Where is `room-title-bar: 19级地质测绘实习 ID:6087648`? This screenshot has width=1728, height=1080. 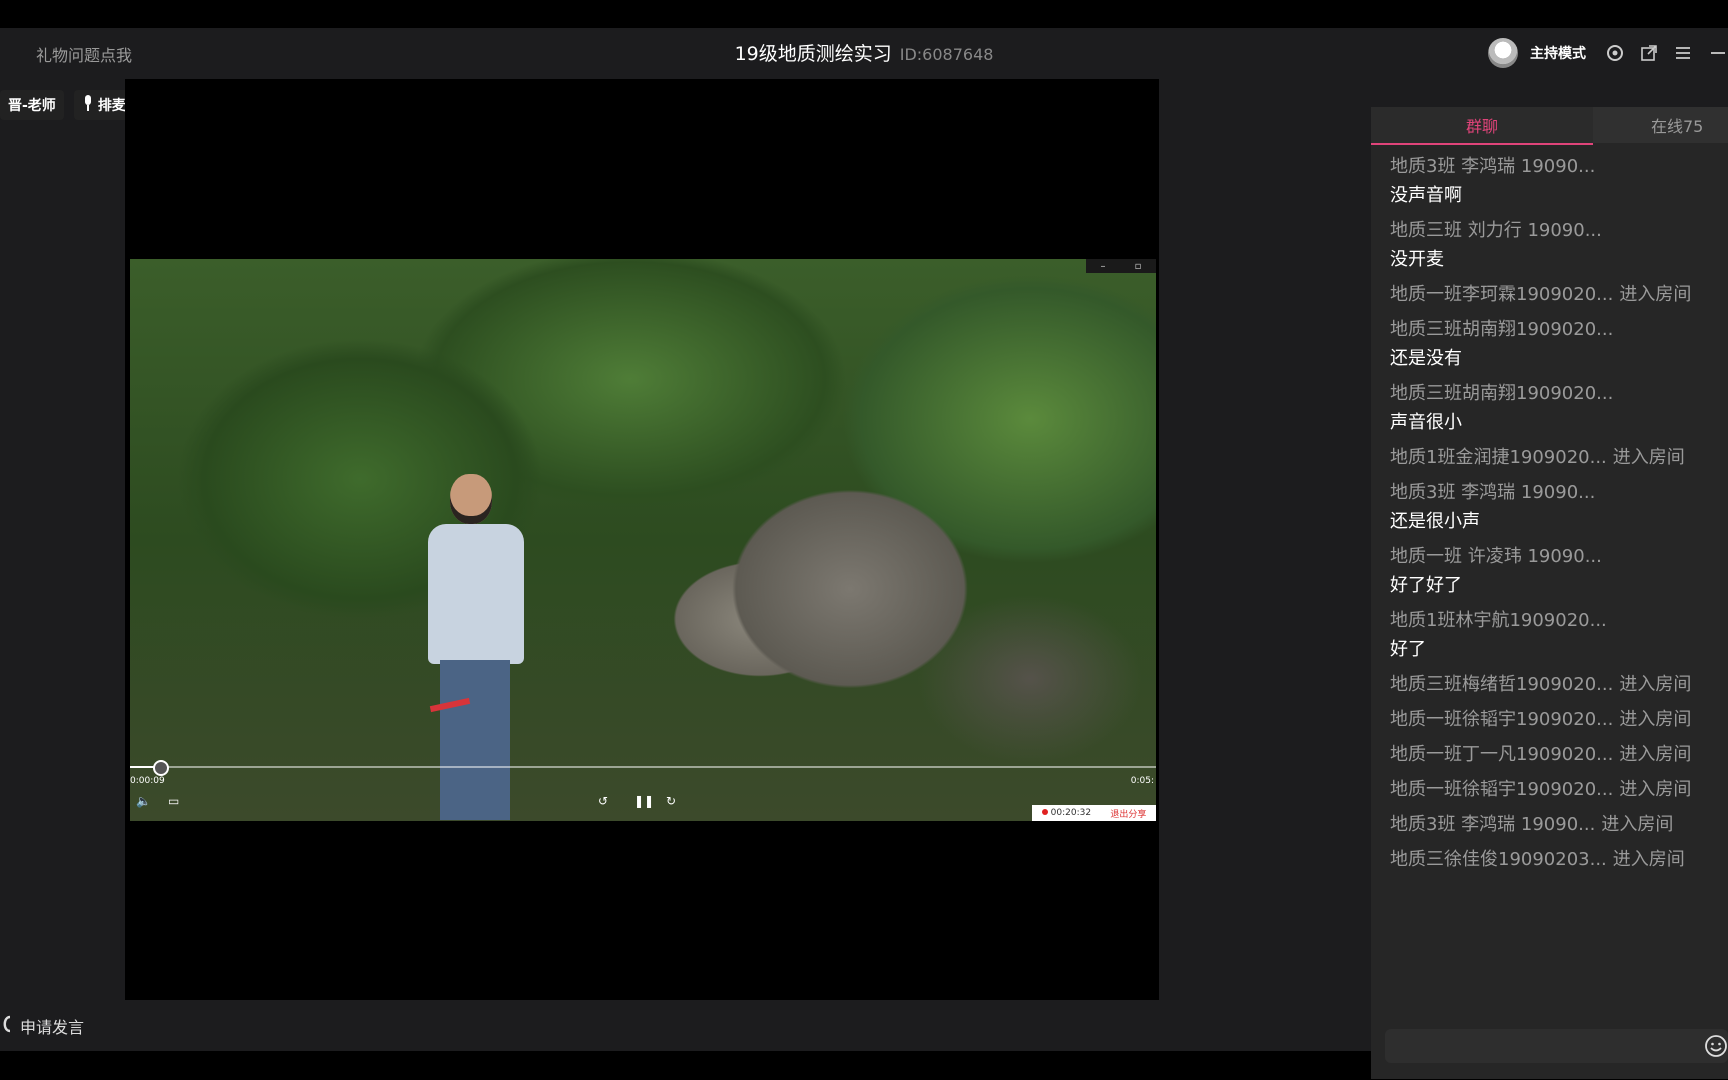 room-title-bar: 19级地质测绘实习 ID:6087648 is located at coordinates (864, 52).